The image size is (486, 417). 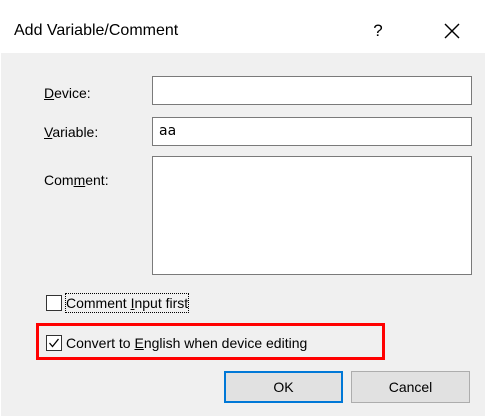 I want to click on comment-input-first-checkbox, so click(x=54, y=303).